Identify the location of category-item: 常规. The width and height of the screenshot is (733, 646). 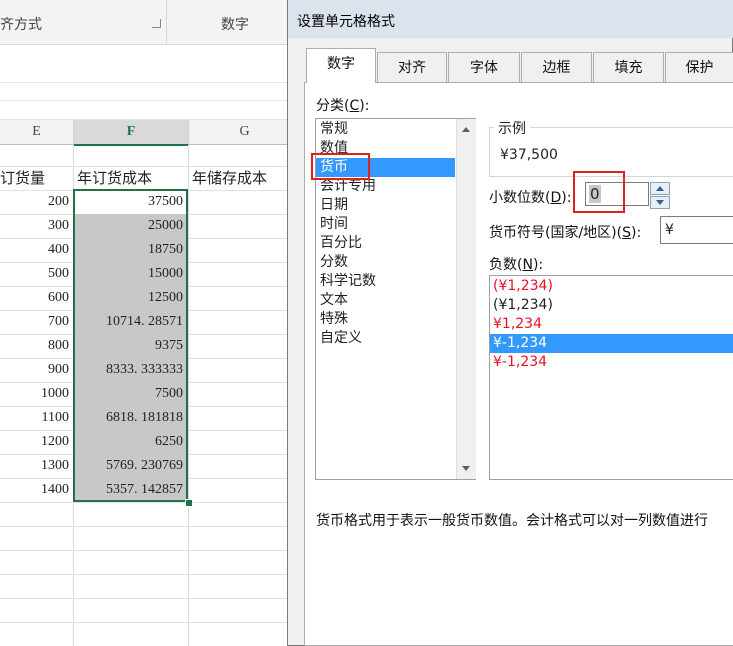
(385, 129).